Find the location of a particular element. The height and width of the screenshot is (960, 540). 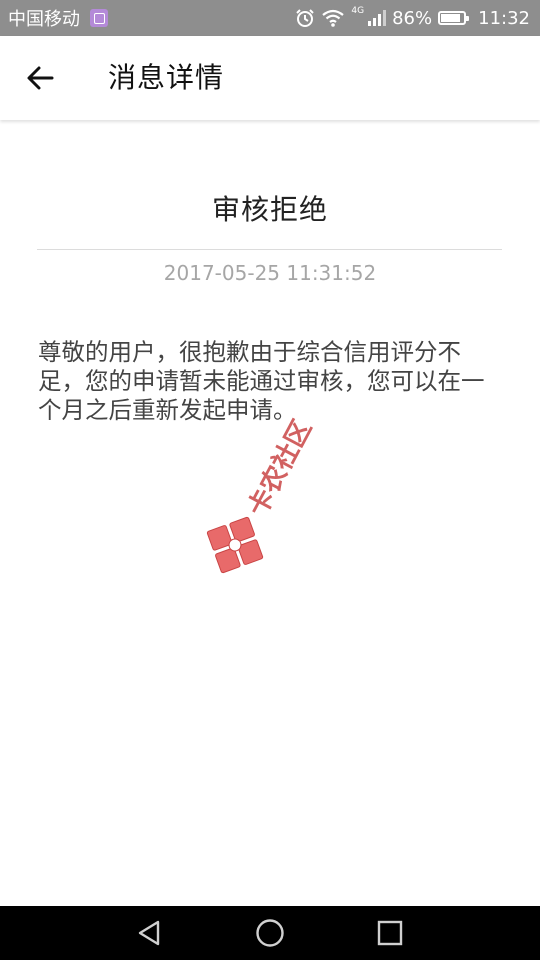

message-timestamp: 2017-05-25 11:31:52 is located at coordinates (270, 273).